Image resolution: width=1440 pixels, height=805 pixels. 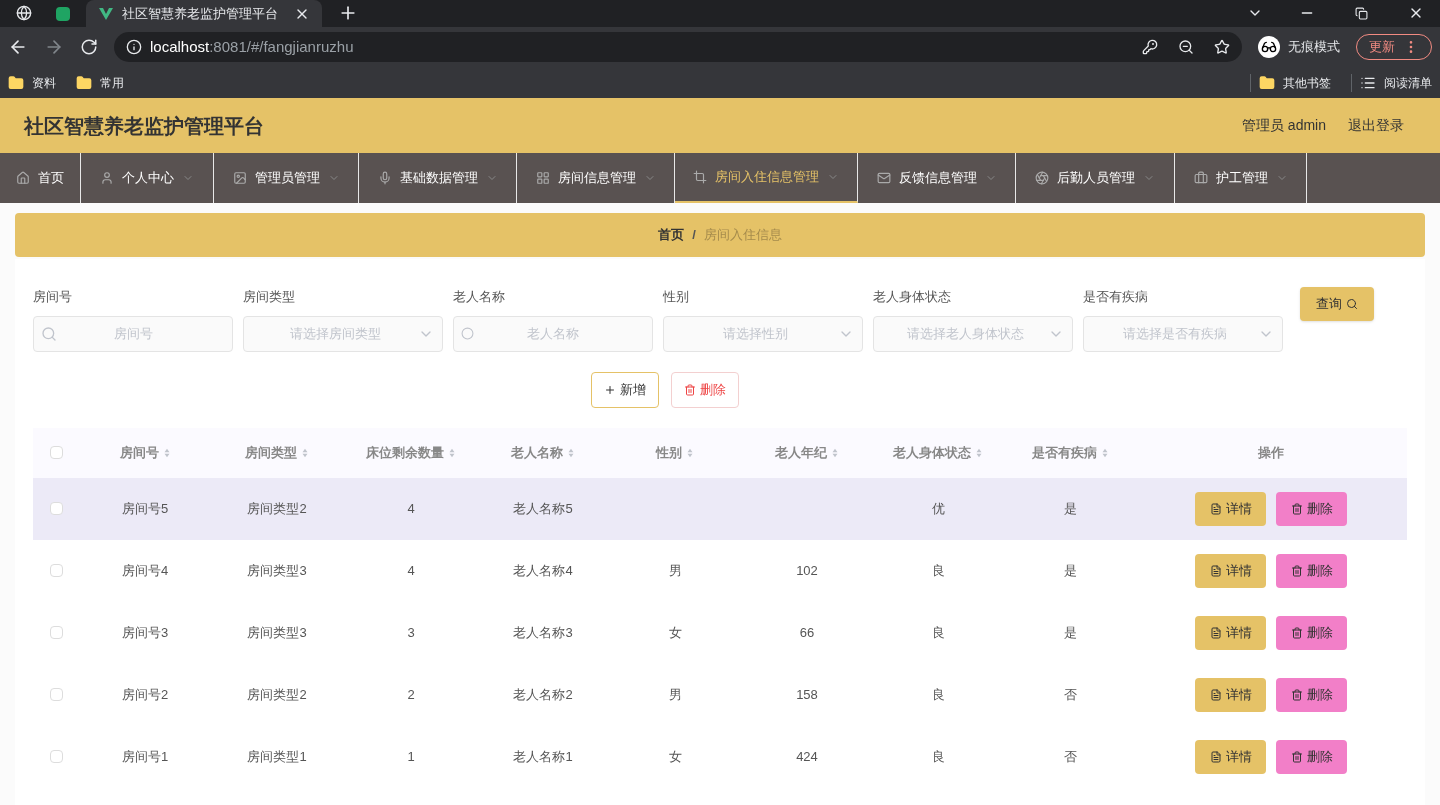 I want to click on column-header: 床位剩余数量, so click(x=405, y=452).